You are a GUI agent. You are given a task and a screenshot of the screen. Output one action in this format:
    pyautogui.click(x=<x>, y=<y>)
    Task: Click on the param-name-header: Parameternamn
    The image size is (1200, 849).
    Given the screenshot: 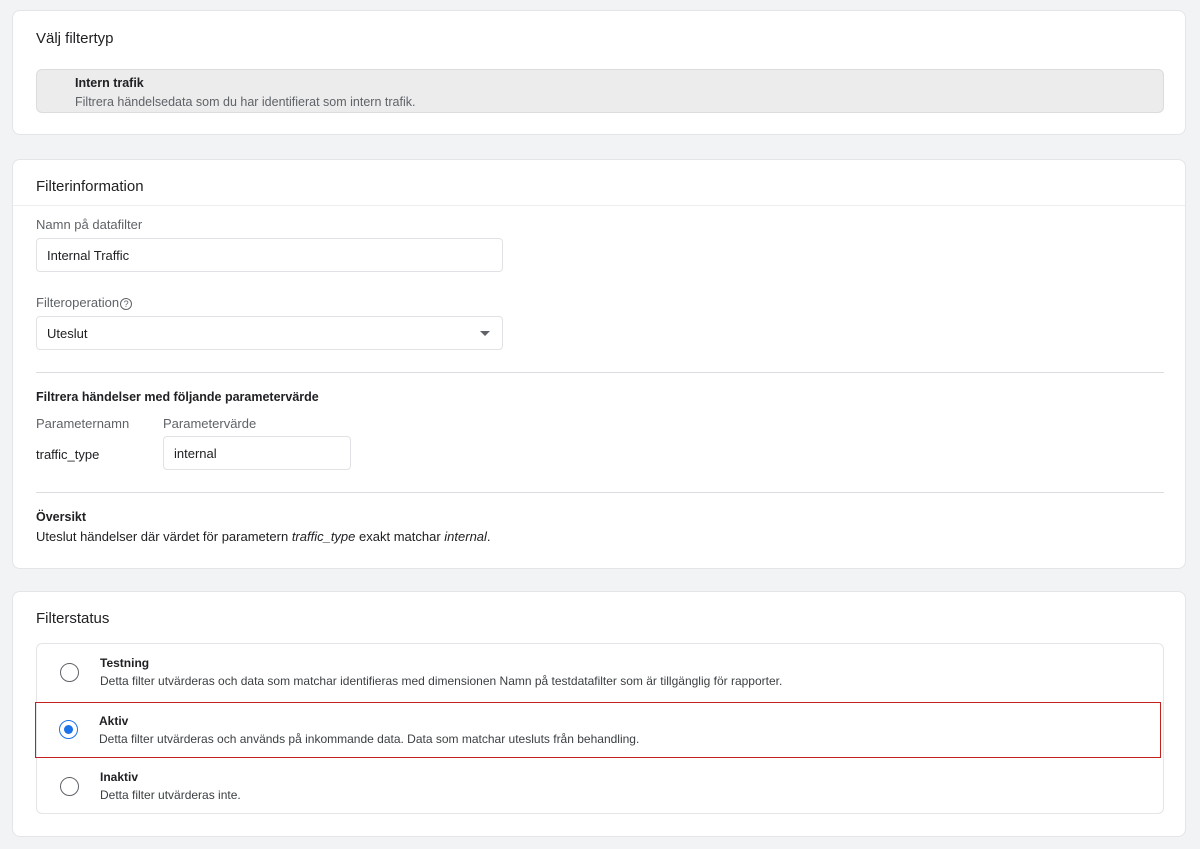 What is the action you would take?
    pyautogui.click(x=83, y=423)
    